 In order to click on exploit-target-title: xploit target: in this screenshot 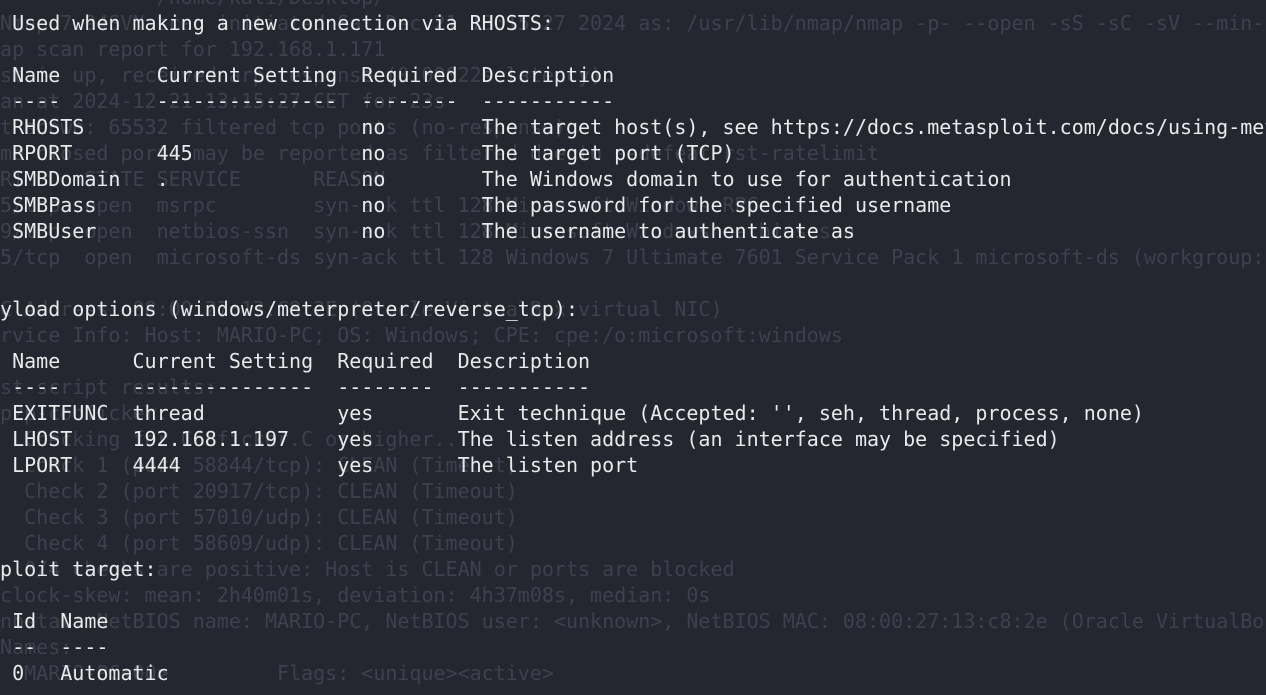, I will do `click(78, 569)`.